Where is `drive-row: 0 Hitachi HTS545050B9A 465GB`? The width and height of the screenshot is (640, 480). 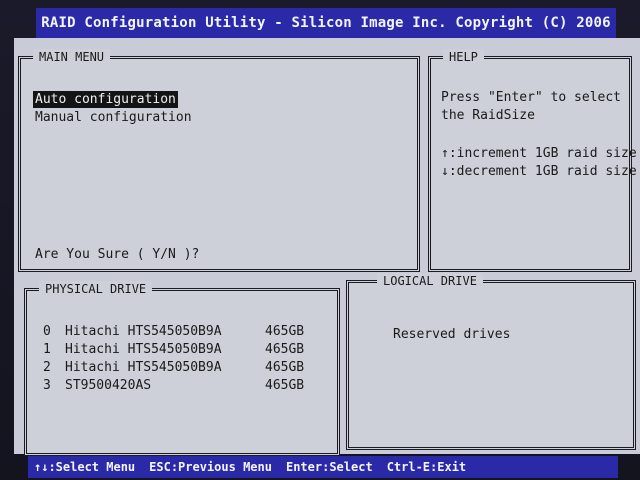
drive-row: 0 Hitachi HTS545050B9A 465GB is located at coordinates (184, 331).